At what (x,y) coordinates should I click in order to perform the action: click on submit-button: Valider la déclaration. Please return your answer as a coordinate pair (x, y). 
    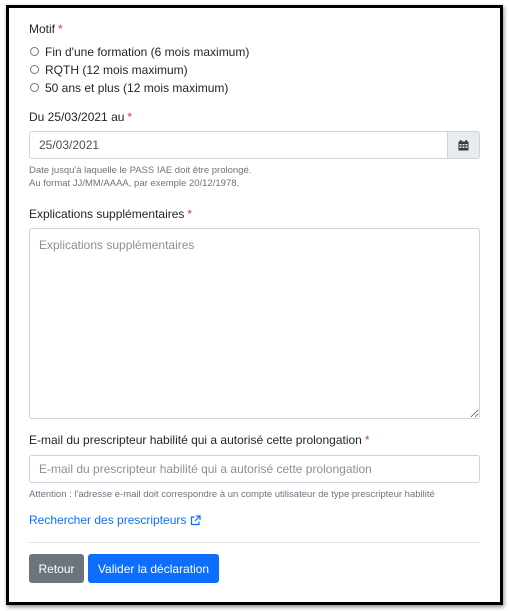
    Looking at the image, I should click on (153, 568).